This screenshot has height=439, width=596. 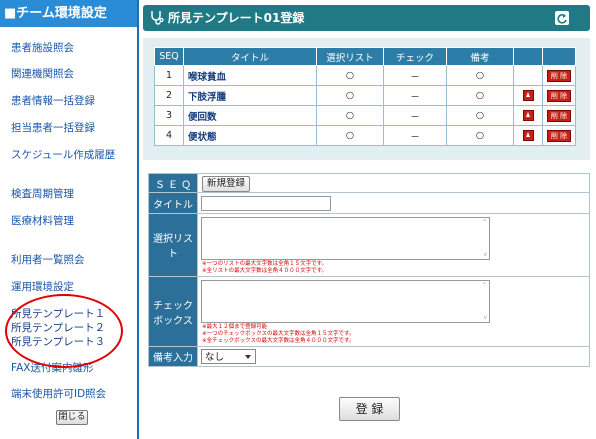 I want to click on title-cell, so click(x=393, y=203).